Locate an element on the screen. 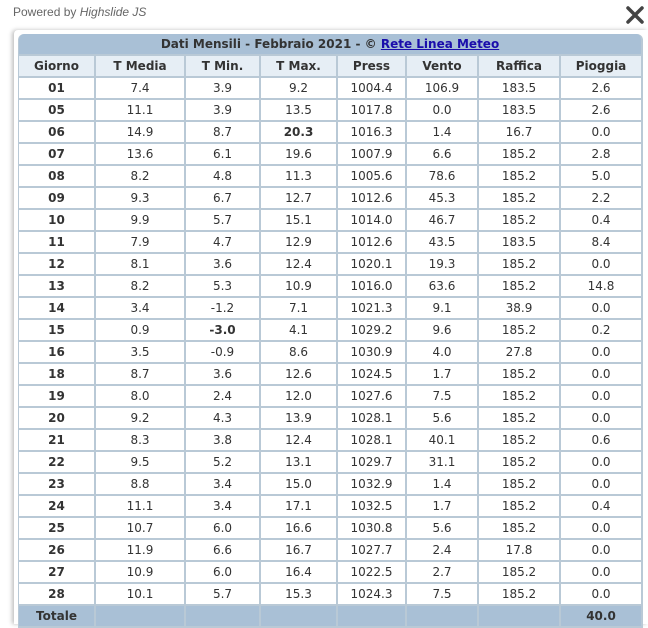 The width and height of the screenshot is (648, 628). day-link: 15 is located at coordinates (57, 331).